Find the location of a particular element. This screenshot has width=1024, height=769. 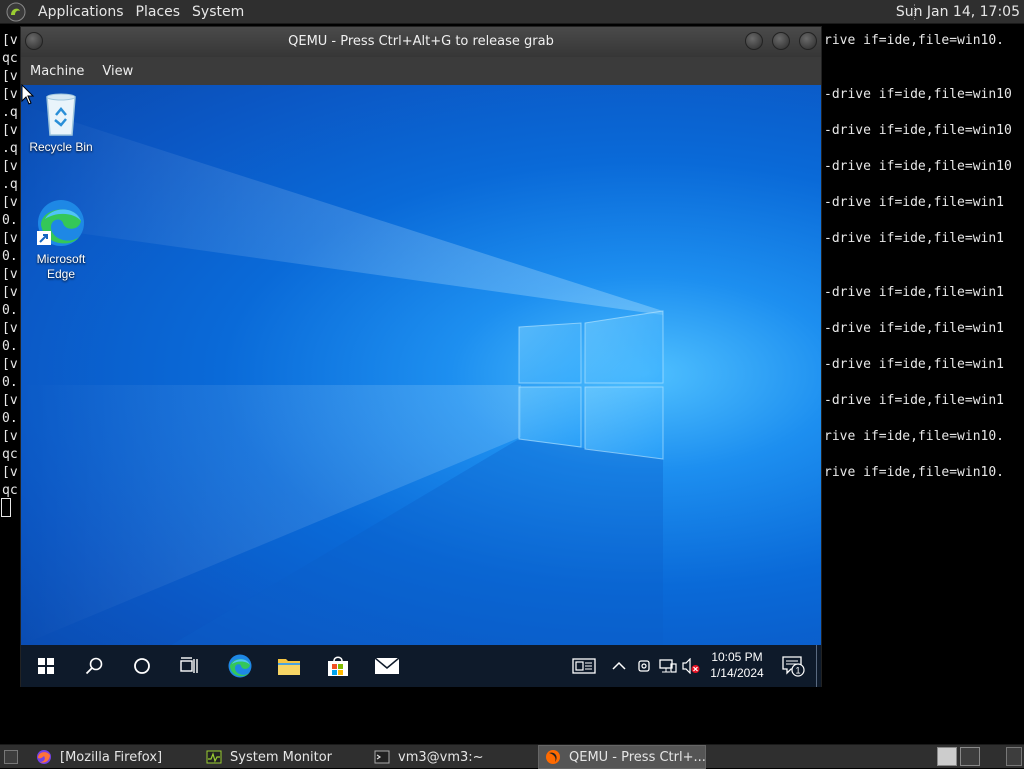

windows-time: 10:05 PM is located at coordinates (737, 657).